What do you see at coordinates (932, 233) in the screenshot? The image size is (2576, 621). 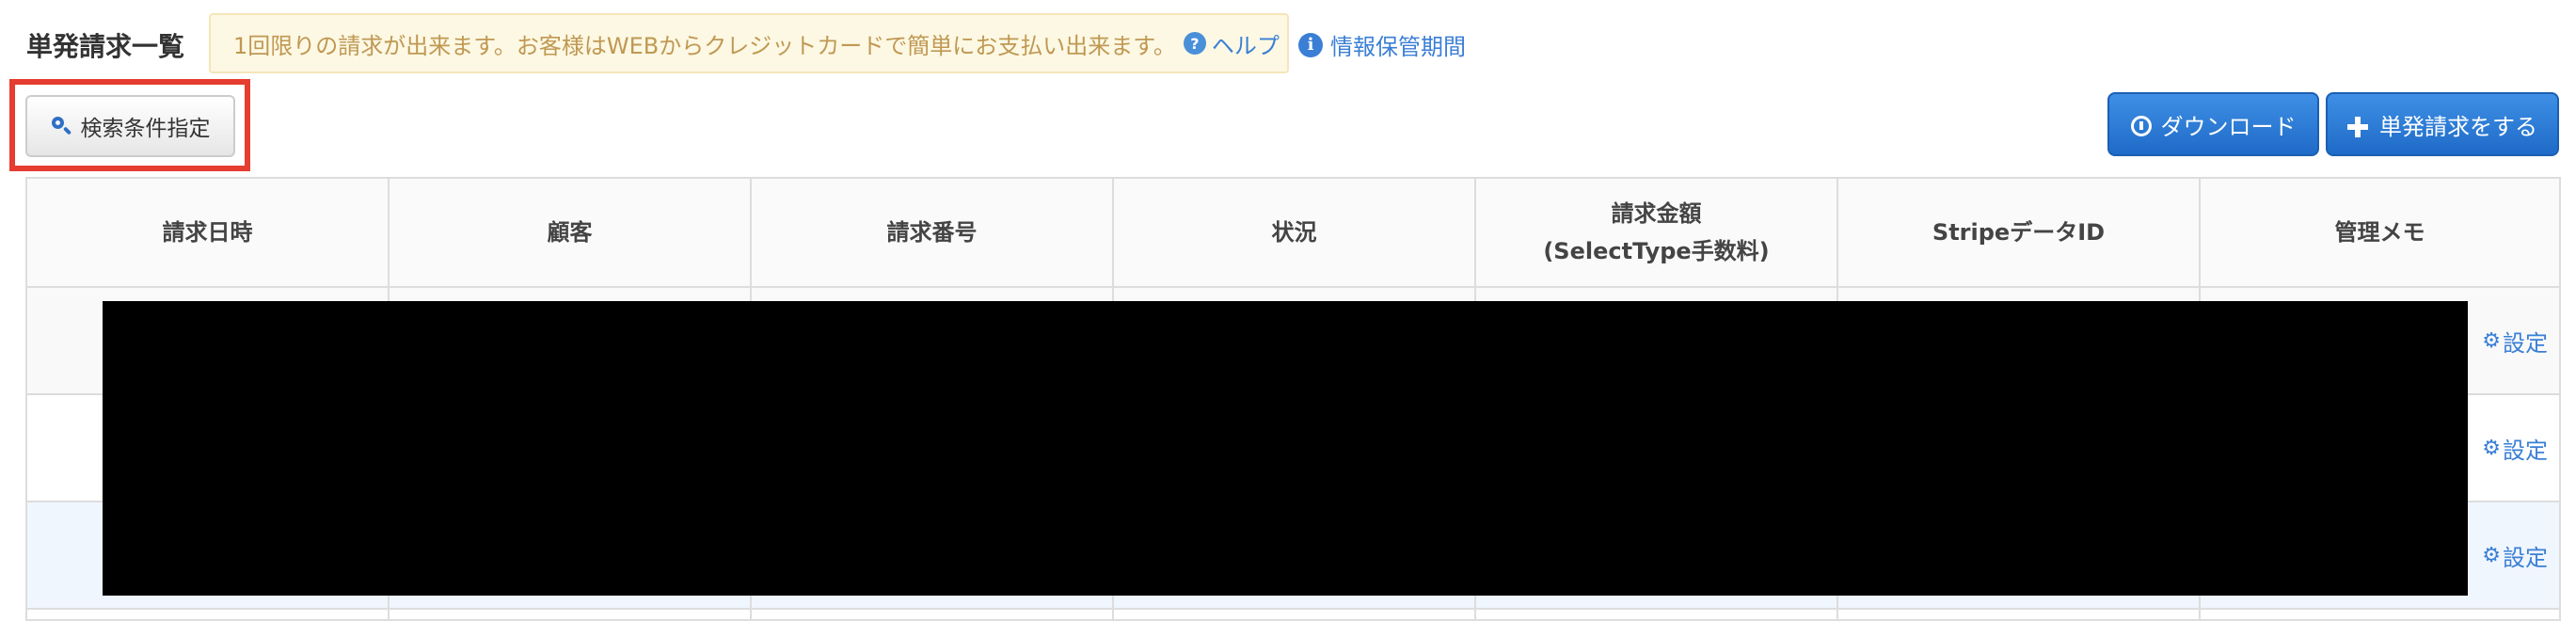 I see `column-header-bill-number: 請求番号` at bounding box center [932, 233].